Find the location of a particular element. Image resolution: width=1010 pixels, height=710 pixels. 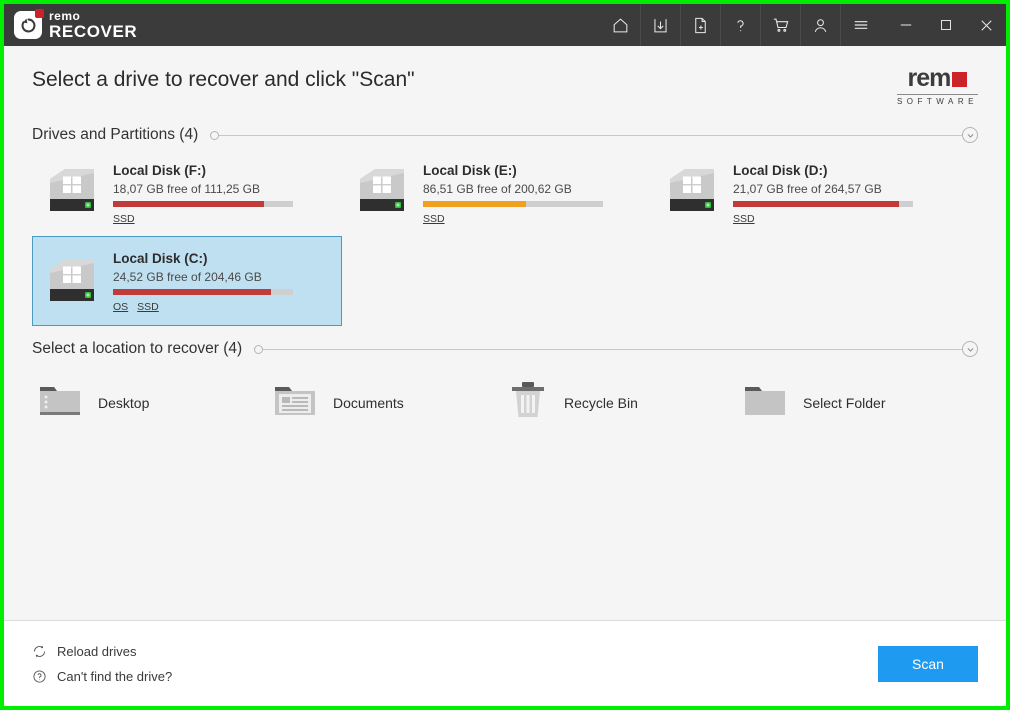

drive-free-space: 21,07 GB free of 264,57 GB is located at coordinates (807, 189).